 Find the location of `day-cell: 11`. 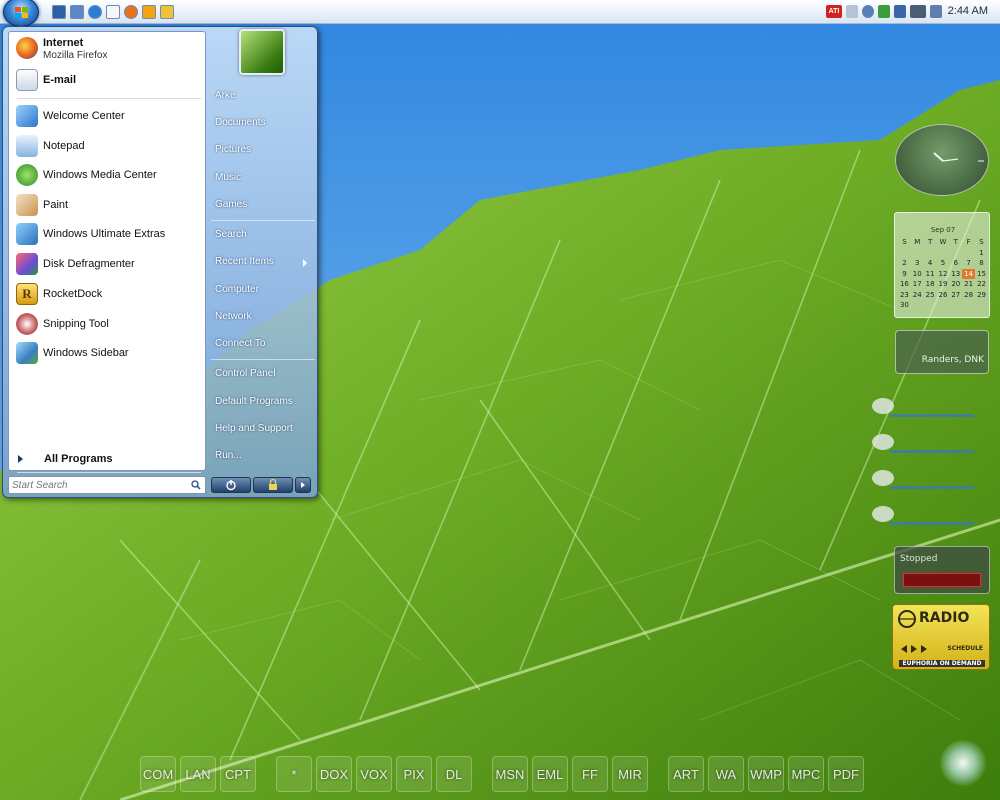

day-cell: 11 is located at coordinates (930, 274).